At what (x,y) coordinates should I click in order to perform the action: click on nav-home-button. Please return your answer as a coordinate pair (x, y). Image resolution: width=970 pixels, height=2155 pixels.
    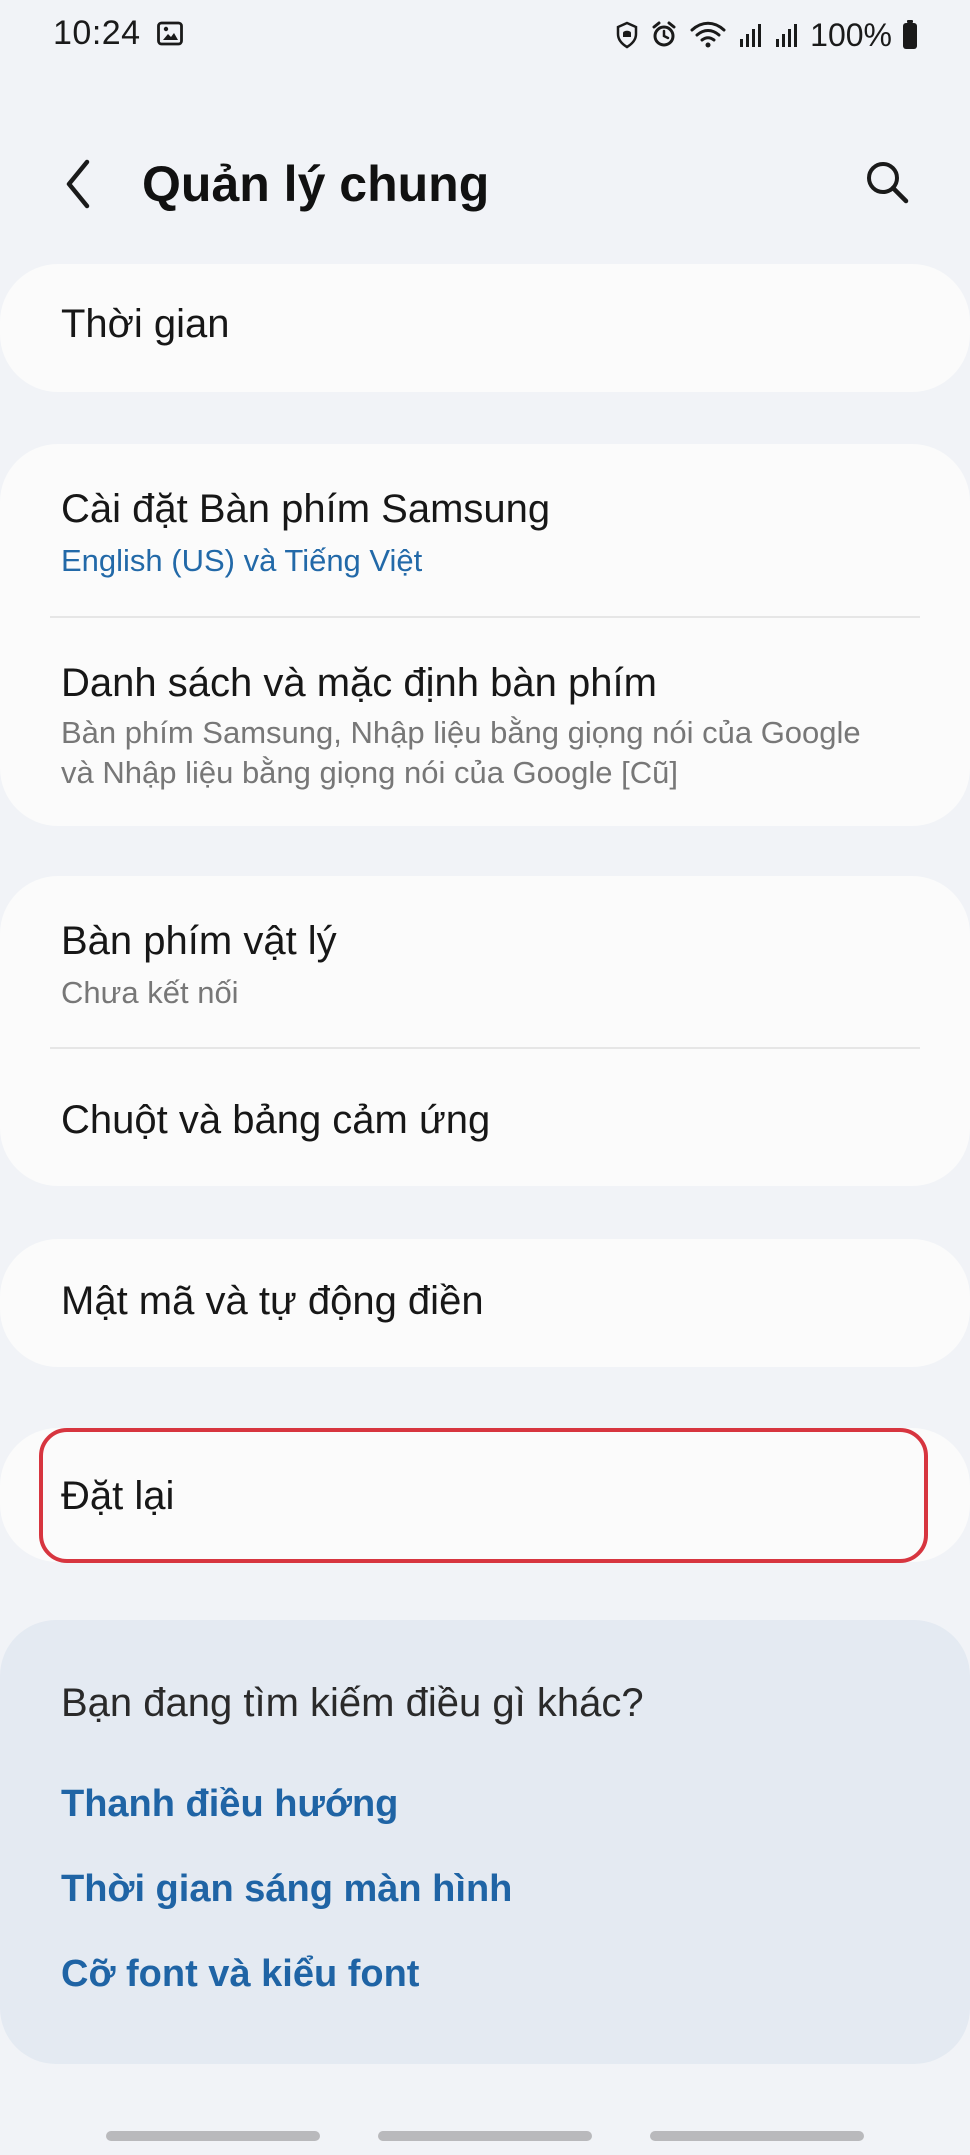
    Looking at the image, I should click on (485, 2136).